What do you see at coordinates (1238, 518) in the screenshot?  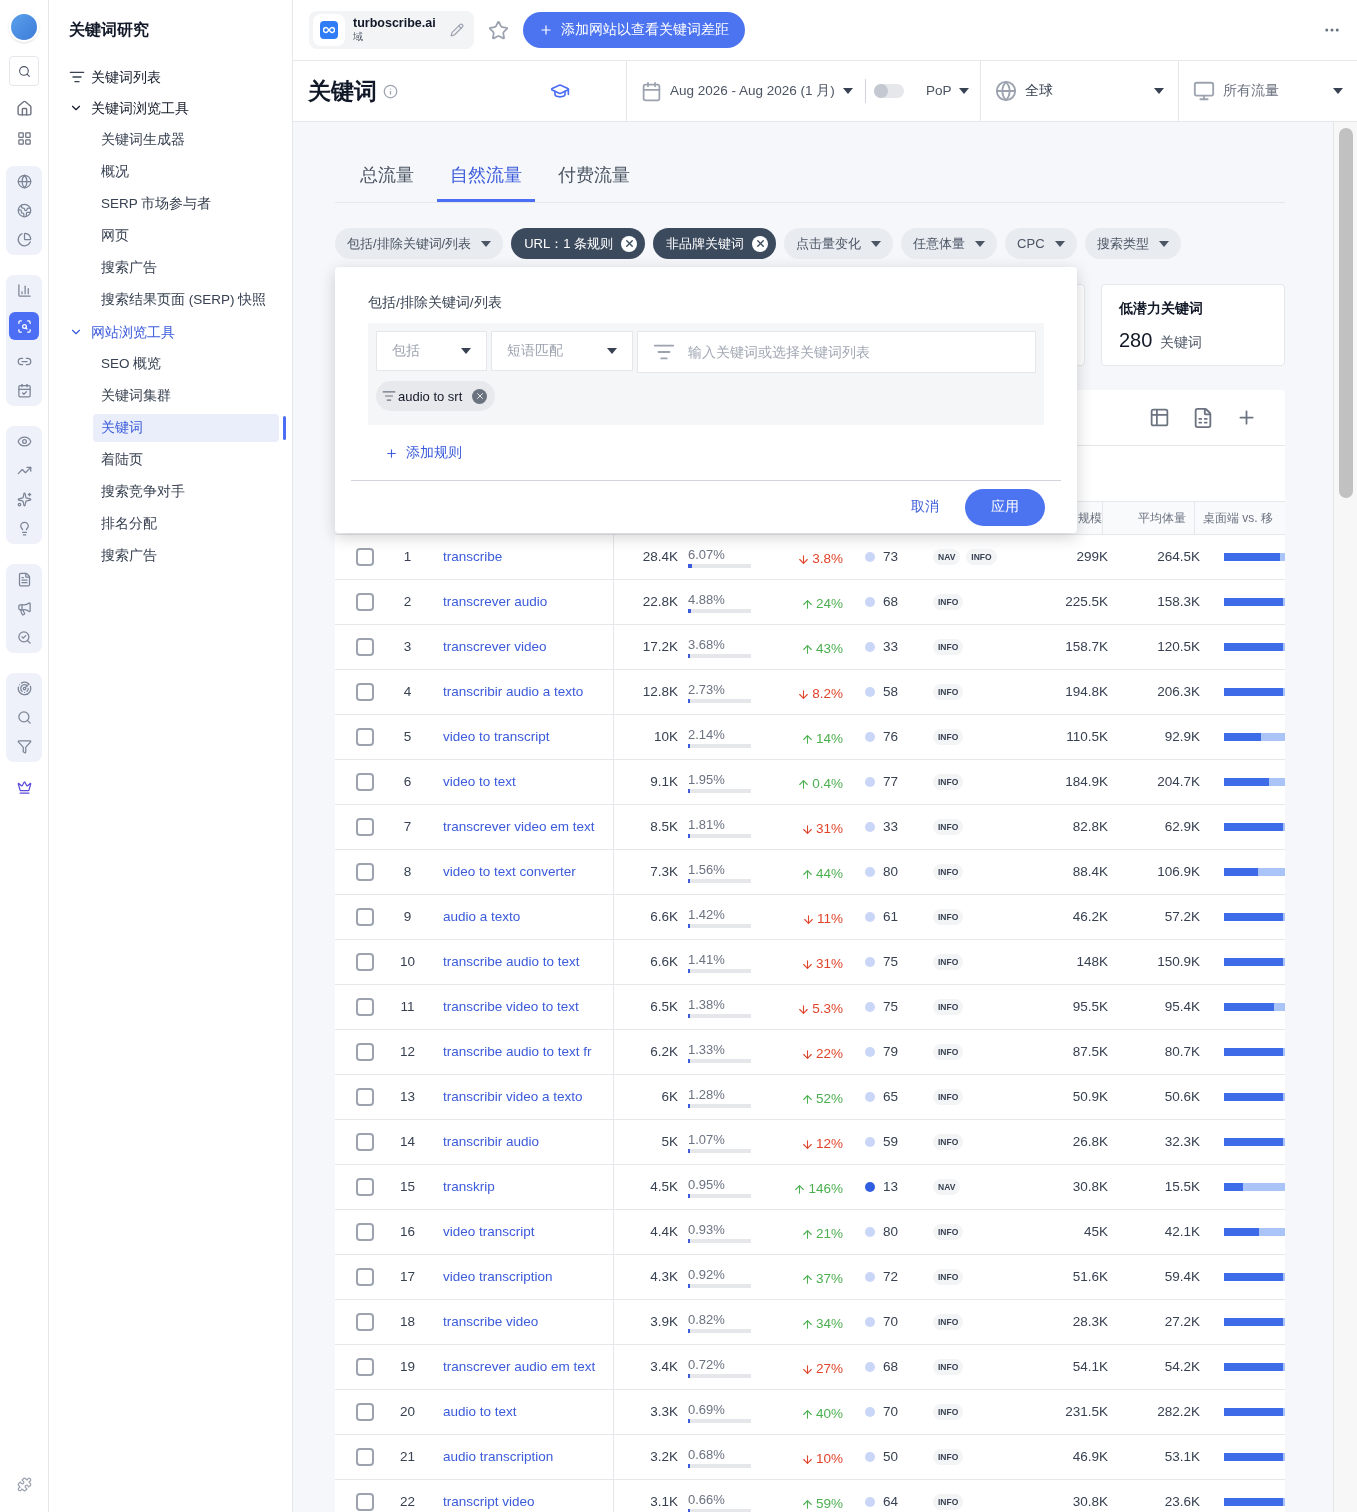 I see `column-header: 桌面端 vs. 移` at bounding box center [1238, 518].